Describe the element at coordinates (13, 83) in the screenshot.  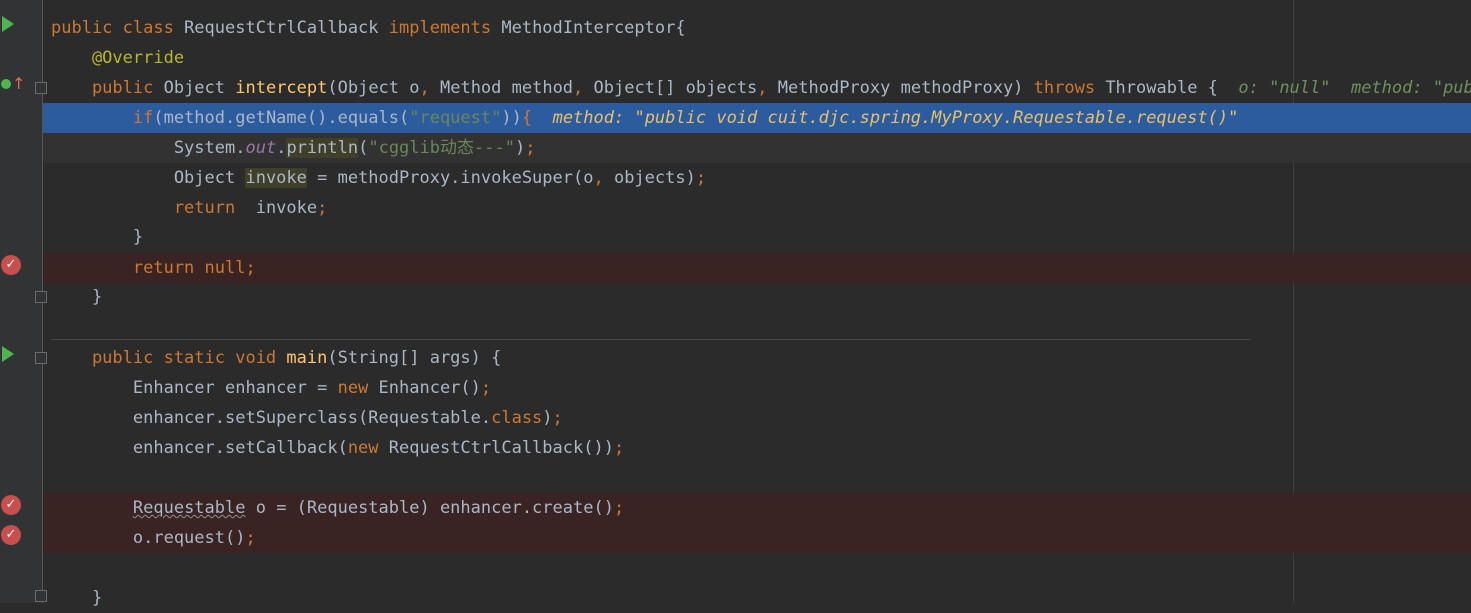
I see `override-icon: ↑` at that location.